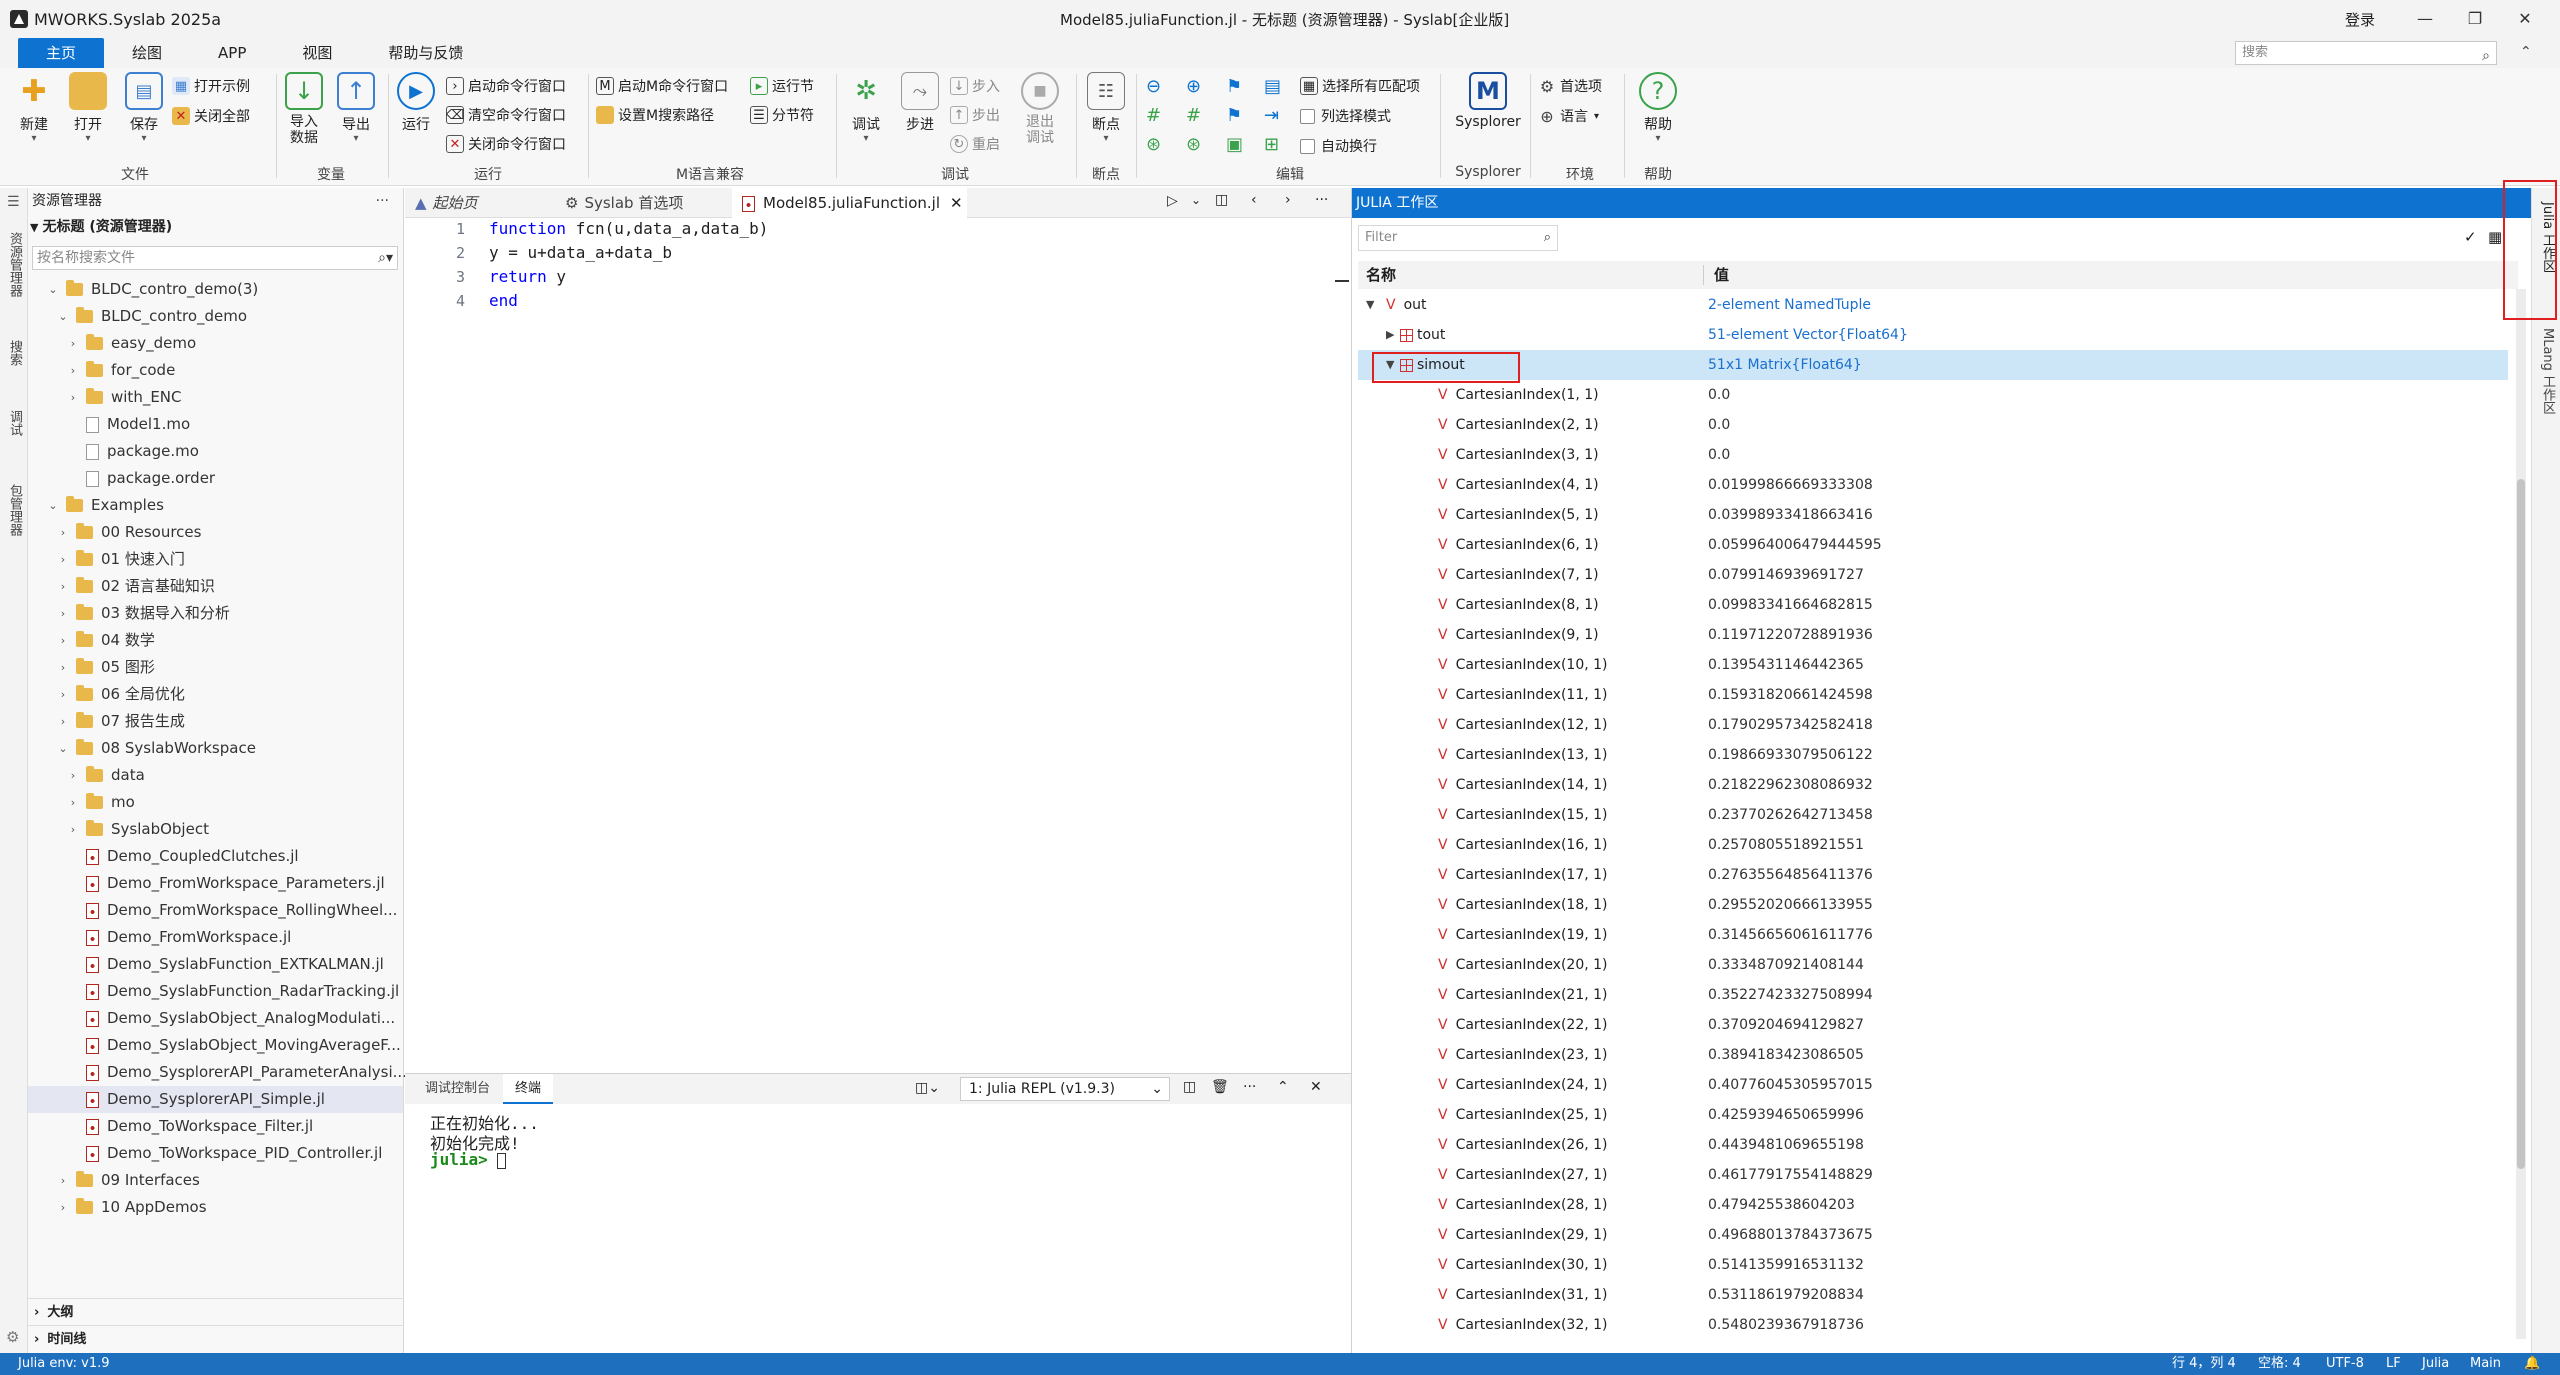 This screenshot has width=2560, height=1375. What do you see at coordinates (1234, 86) in the screenshot?
I see `bookmark-icon: ⚑` at bounding box center [1234, 86].